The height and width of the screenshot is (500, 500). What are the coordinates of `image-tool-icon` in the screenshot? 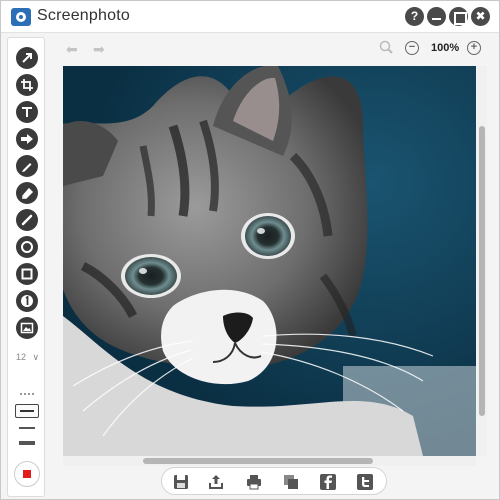 It's located at (27, 328).